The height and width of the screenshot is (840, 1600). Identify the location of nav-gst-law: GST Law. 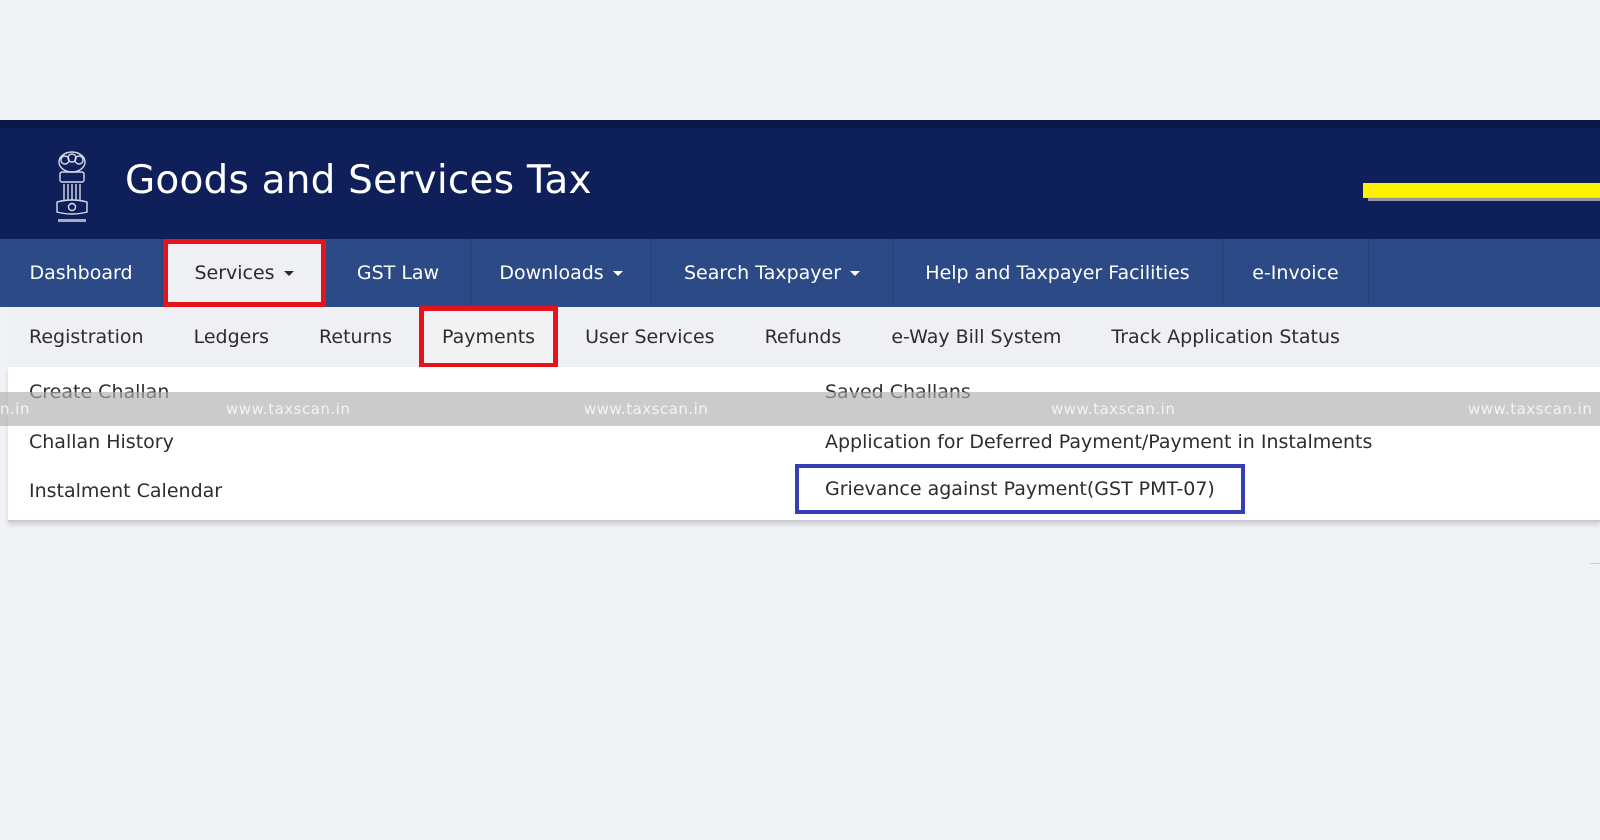
(398, 273).